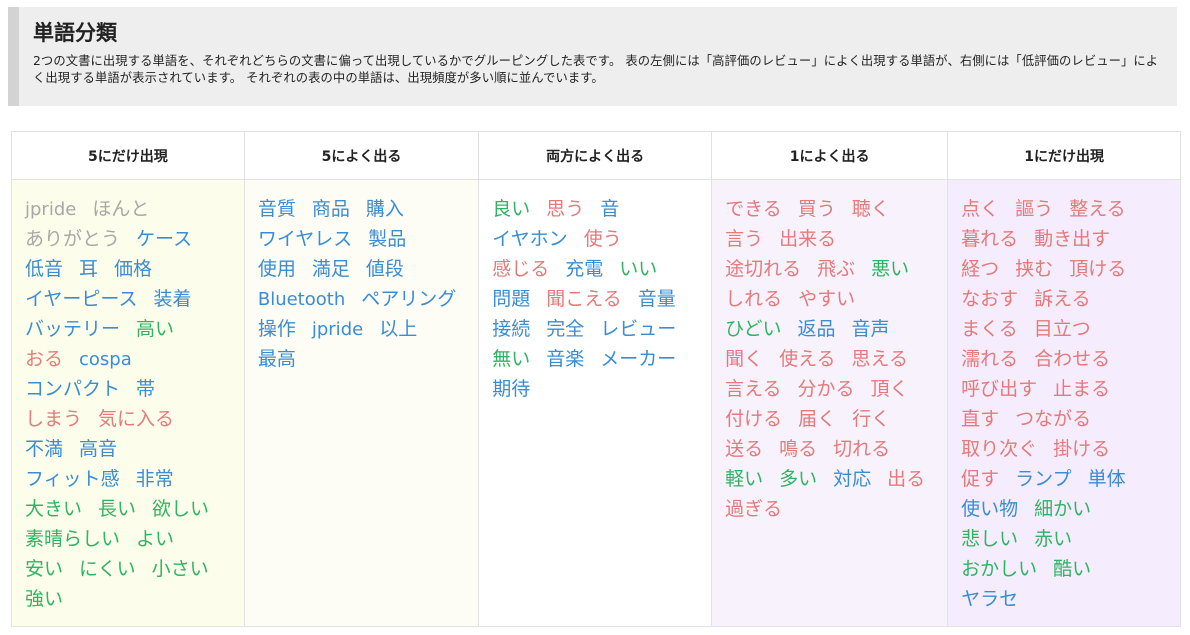 The width and height of the screenshot is (1190, 635). Describe the element at coordinates (584, 269) in the screenshot. I see `word-link: 充電` at that location.